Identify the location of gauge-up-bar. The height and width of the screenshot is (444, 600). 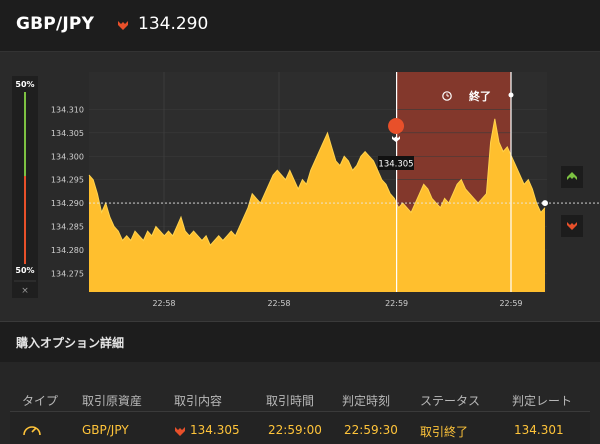
(25, 134).